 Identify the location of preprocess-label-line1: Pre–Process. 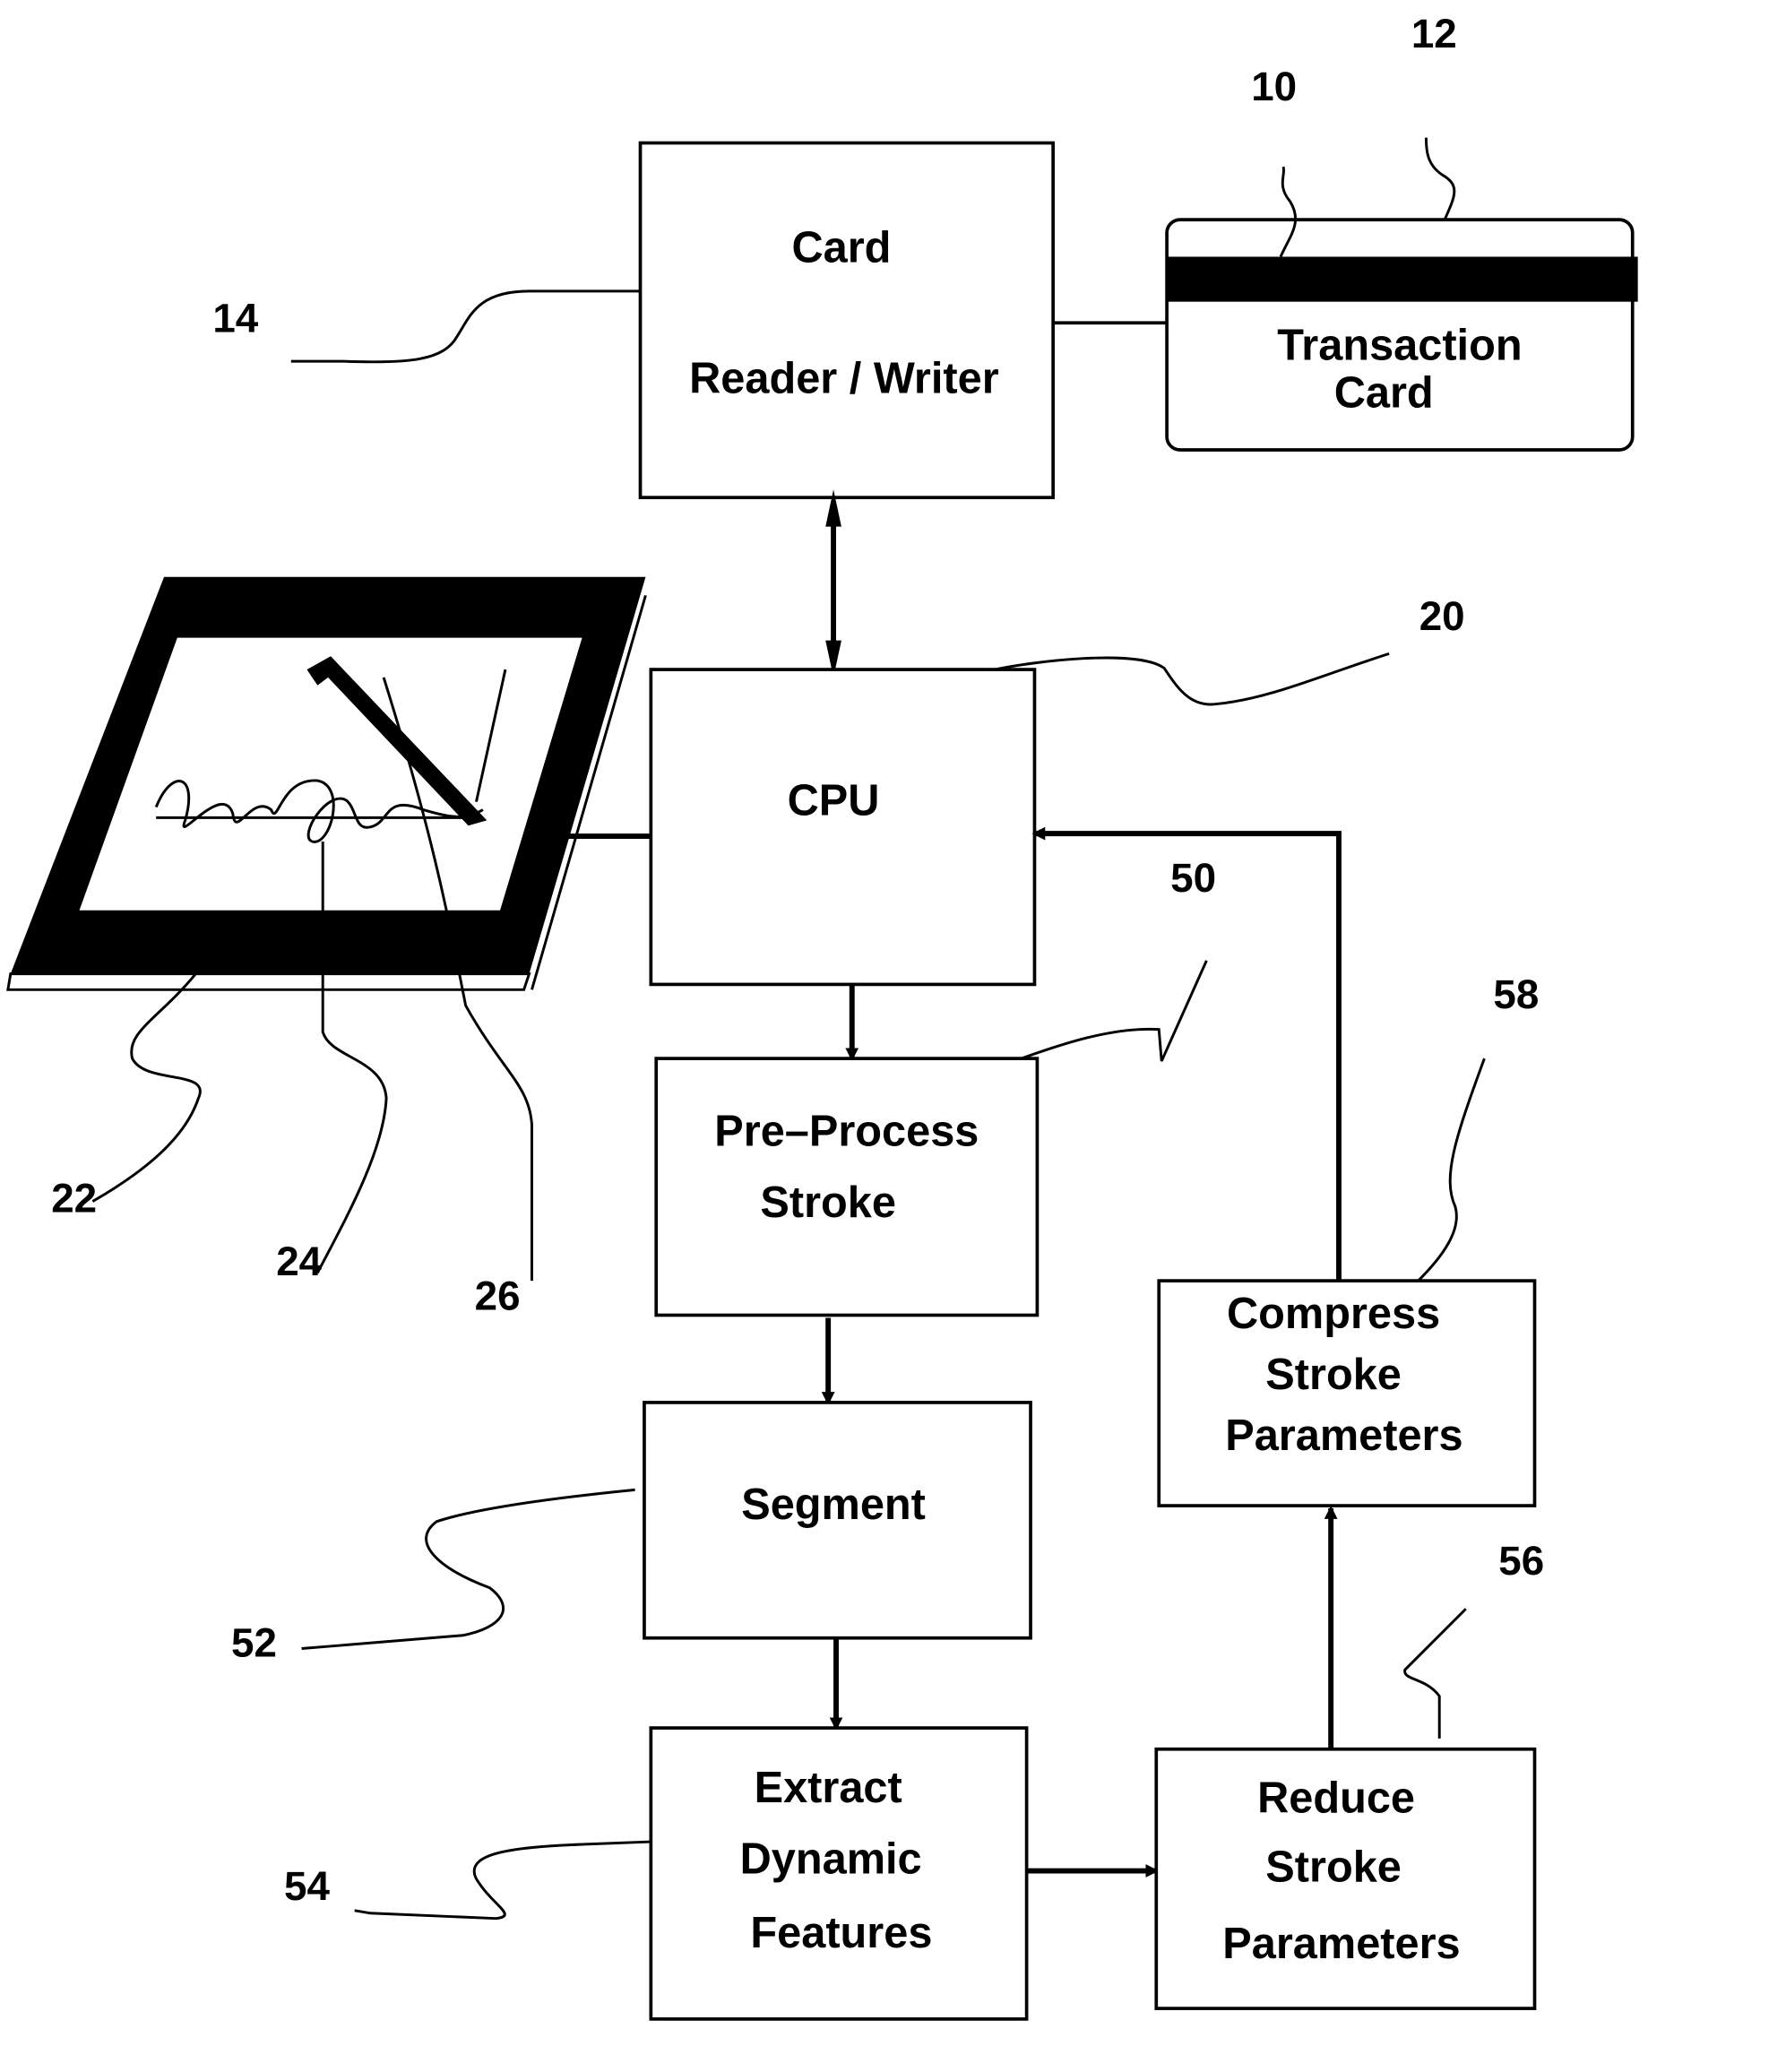
(846, 1132).